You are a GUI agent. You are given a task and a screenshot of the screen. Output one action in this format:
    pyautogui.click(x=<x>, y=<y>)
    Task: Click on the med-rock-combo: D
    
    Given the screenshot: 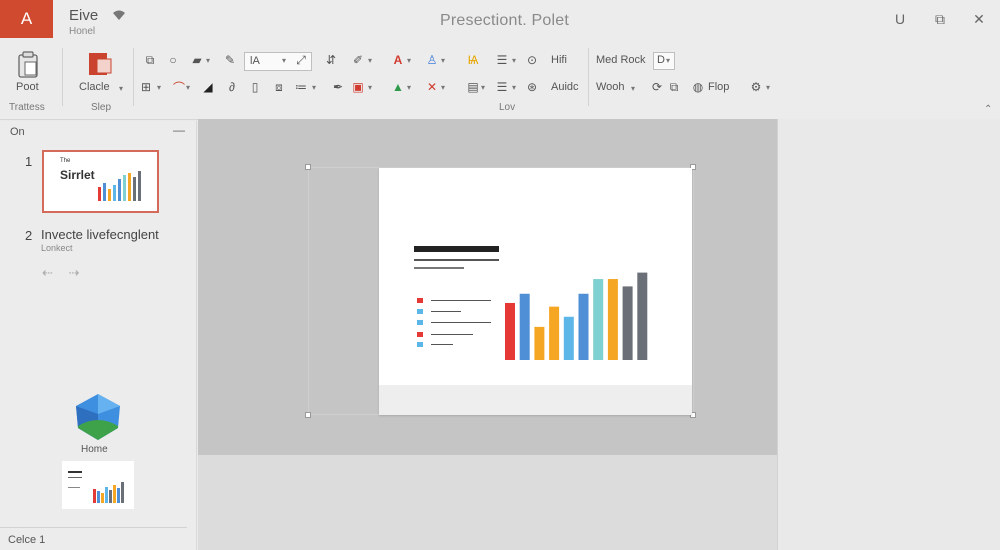 What is the action you would take?
    pyautogui.click(x=664, y=61)
    